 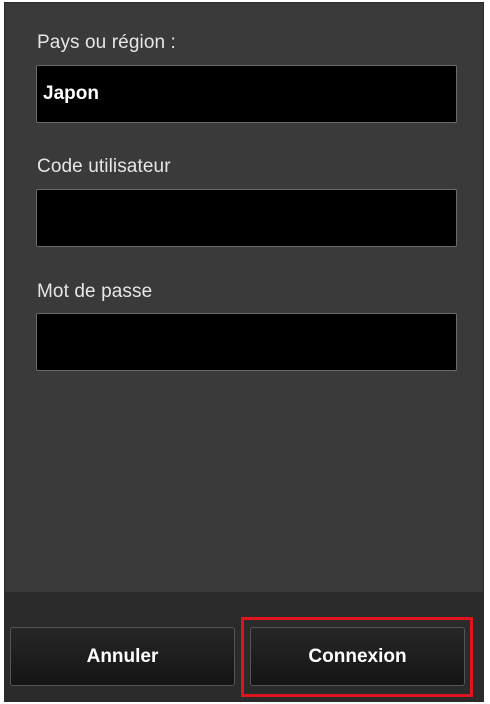 What do you see at coordinates (246, 342) in the screenshot?
I see `password-input` at bounding box center [246, 342].